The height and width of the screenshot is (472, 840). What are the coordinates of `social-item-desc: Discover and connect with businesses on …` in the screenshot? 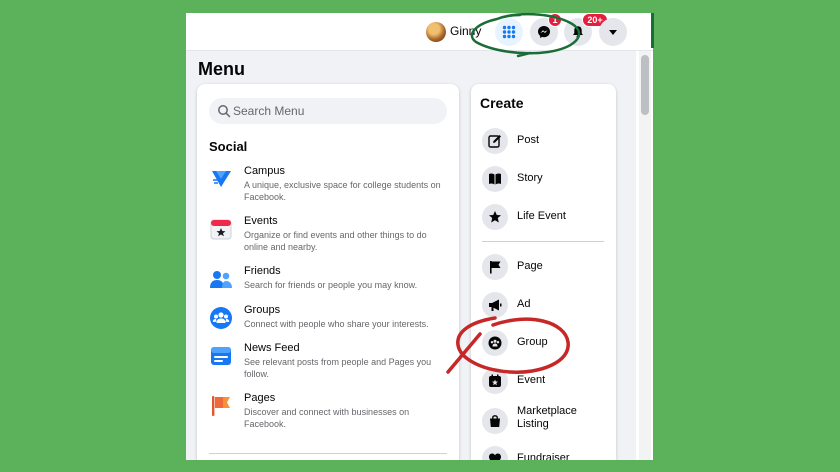 It's located at (327, 418).